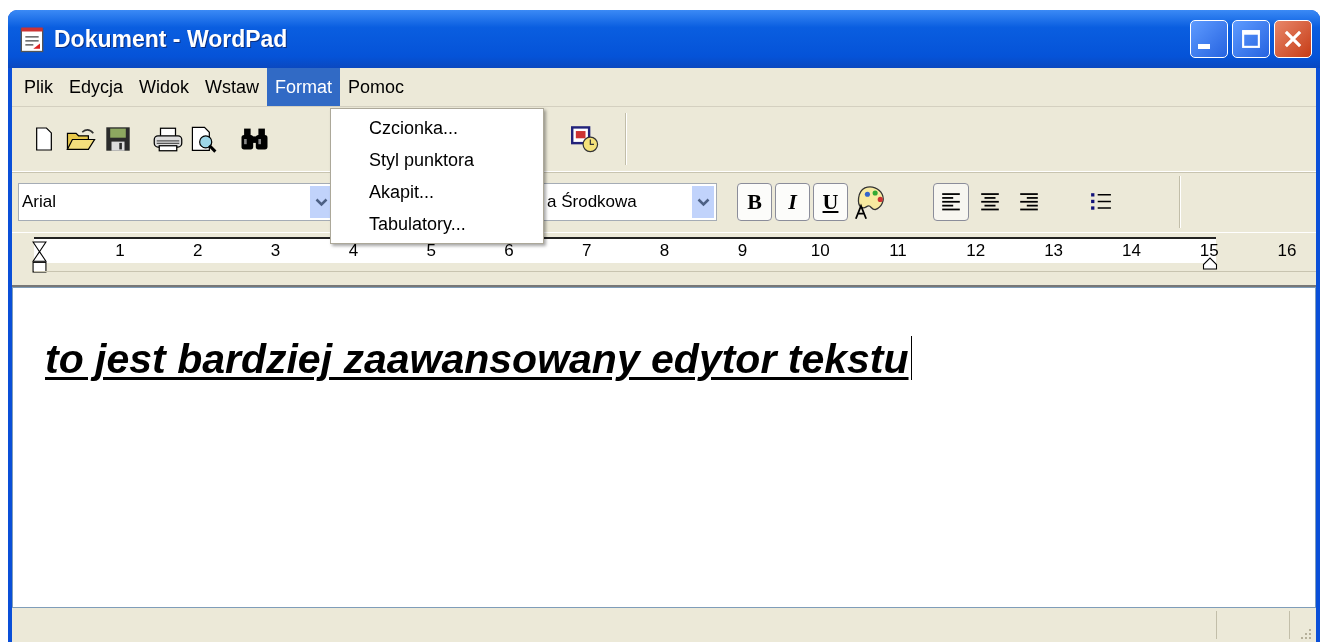  What do you see at coordinates (587, 251) in the screenshot?
I see `ruler-number: 7` at bounding box center [587, 251].